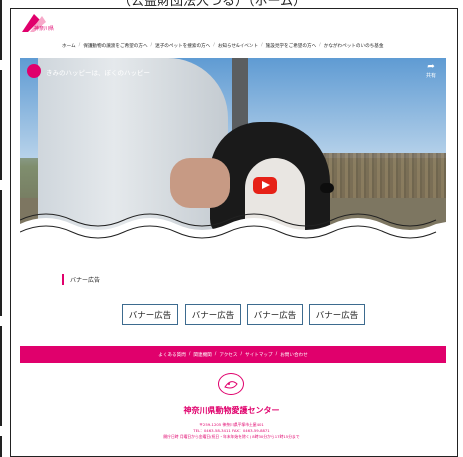 This screenshot has height=457, width=463. I want to click on nav-item-adoption: 保護動物の譲渡をご希望の方へ, so click(115, 48).